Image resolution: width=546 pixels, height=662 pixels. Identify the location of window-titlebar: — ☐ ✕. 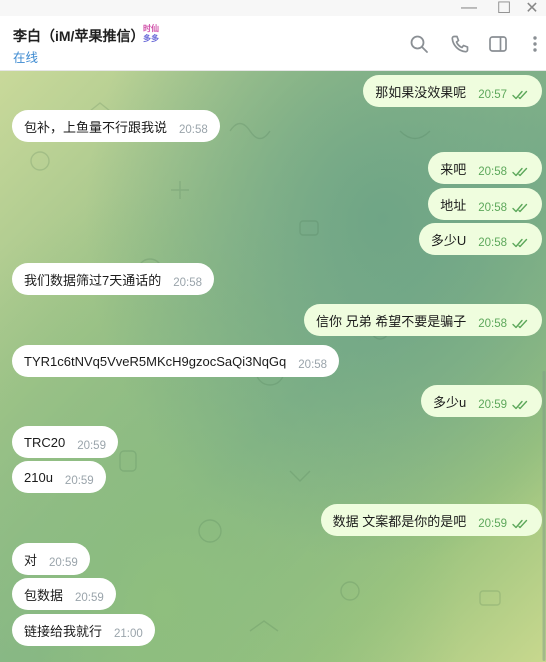
(273, 8).